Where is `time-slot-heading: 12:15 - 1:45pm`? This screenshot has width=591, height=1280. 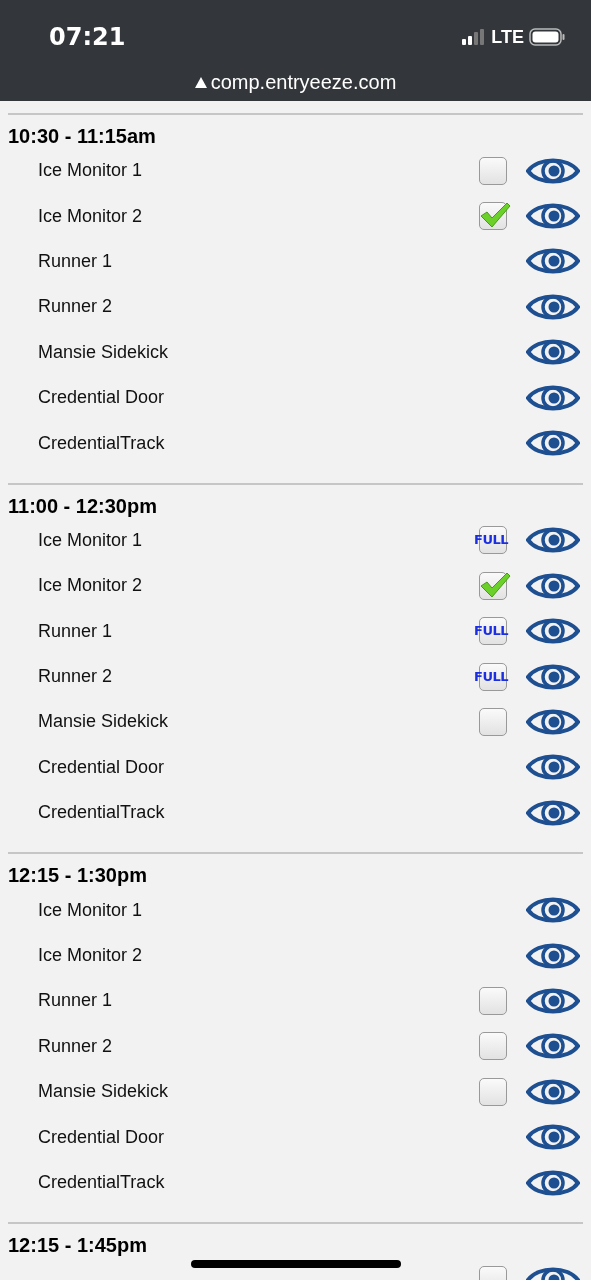
time-slot-heading: 12:15 - 1:45pm is located at coordinates (78, 1245).